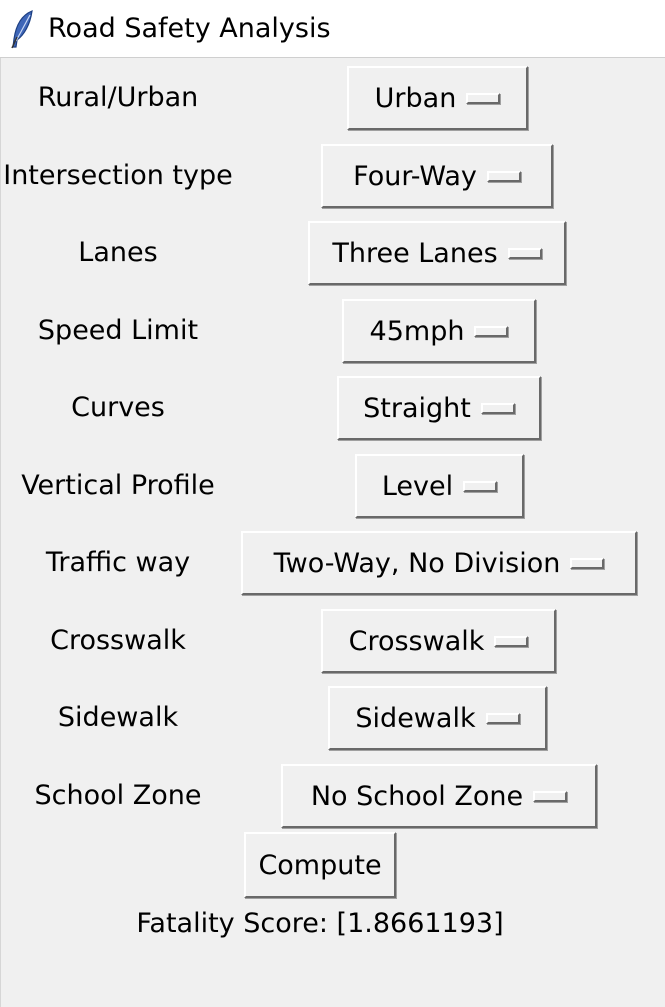  Describe the element at coordinates (333, 486) in the screenshot. I see `row-vertical-profile: Vertical Profile Level` at that location.